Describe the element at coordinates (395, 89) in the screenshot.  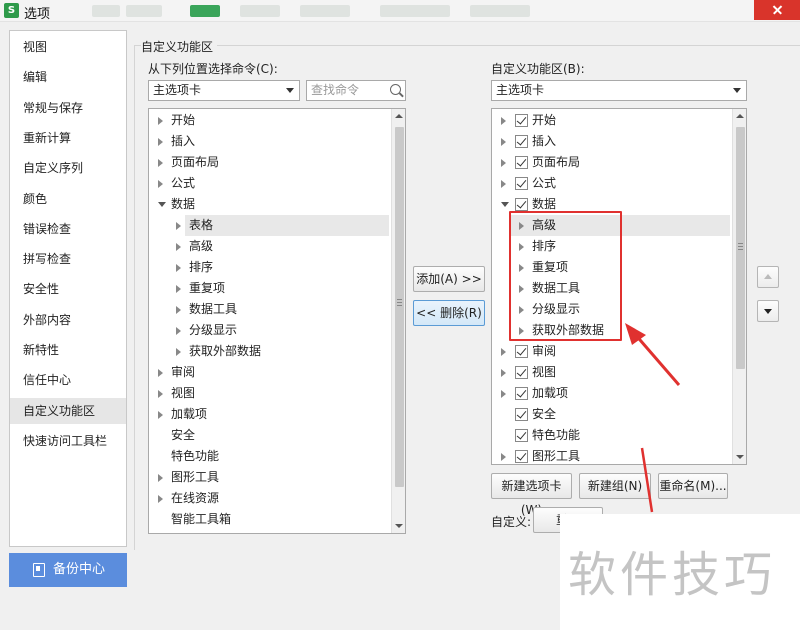
I see `search-icon` at that location.